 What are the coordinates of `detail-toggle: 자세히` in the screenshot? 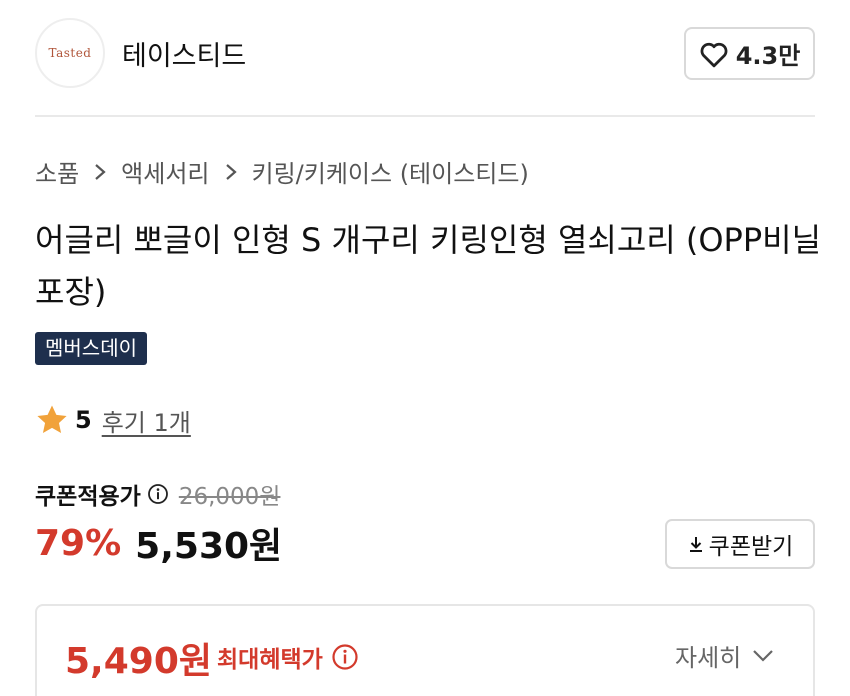 It's located at (725, 655).